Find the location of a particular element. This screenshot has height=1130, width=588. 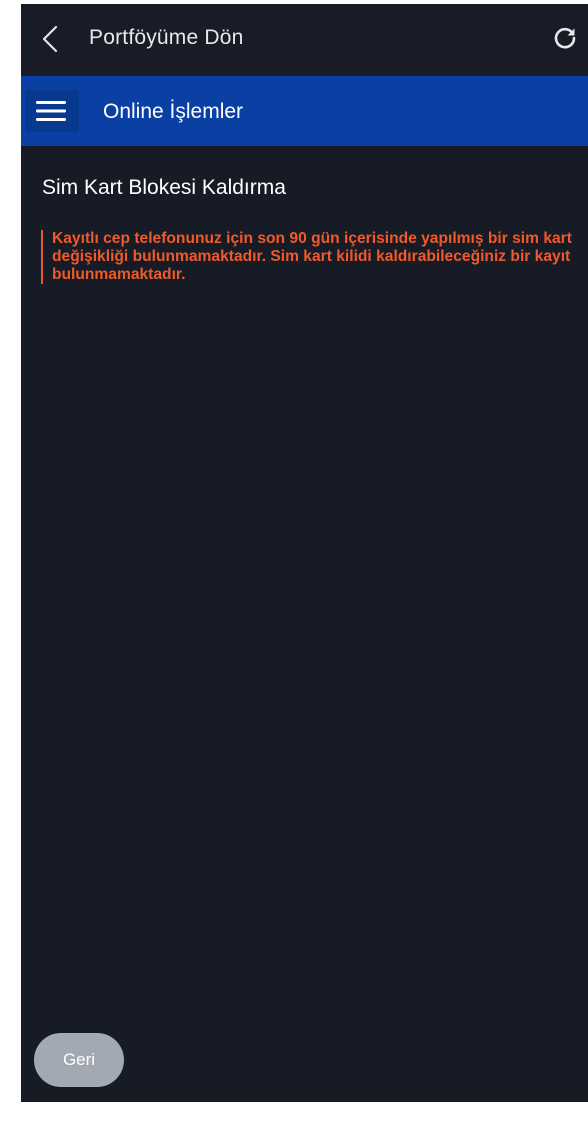

back-button: Geri is located at coordinates (79, 1060).